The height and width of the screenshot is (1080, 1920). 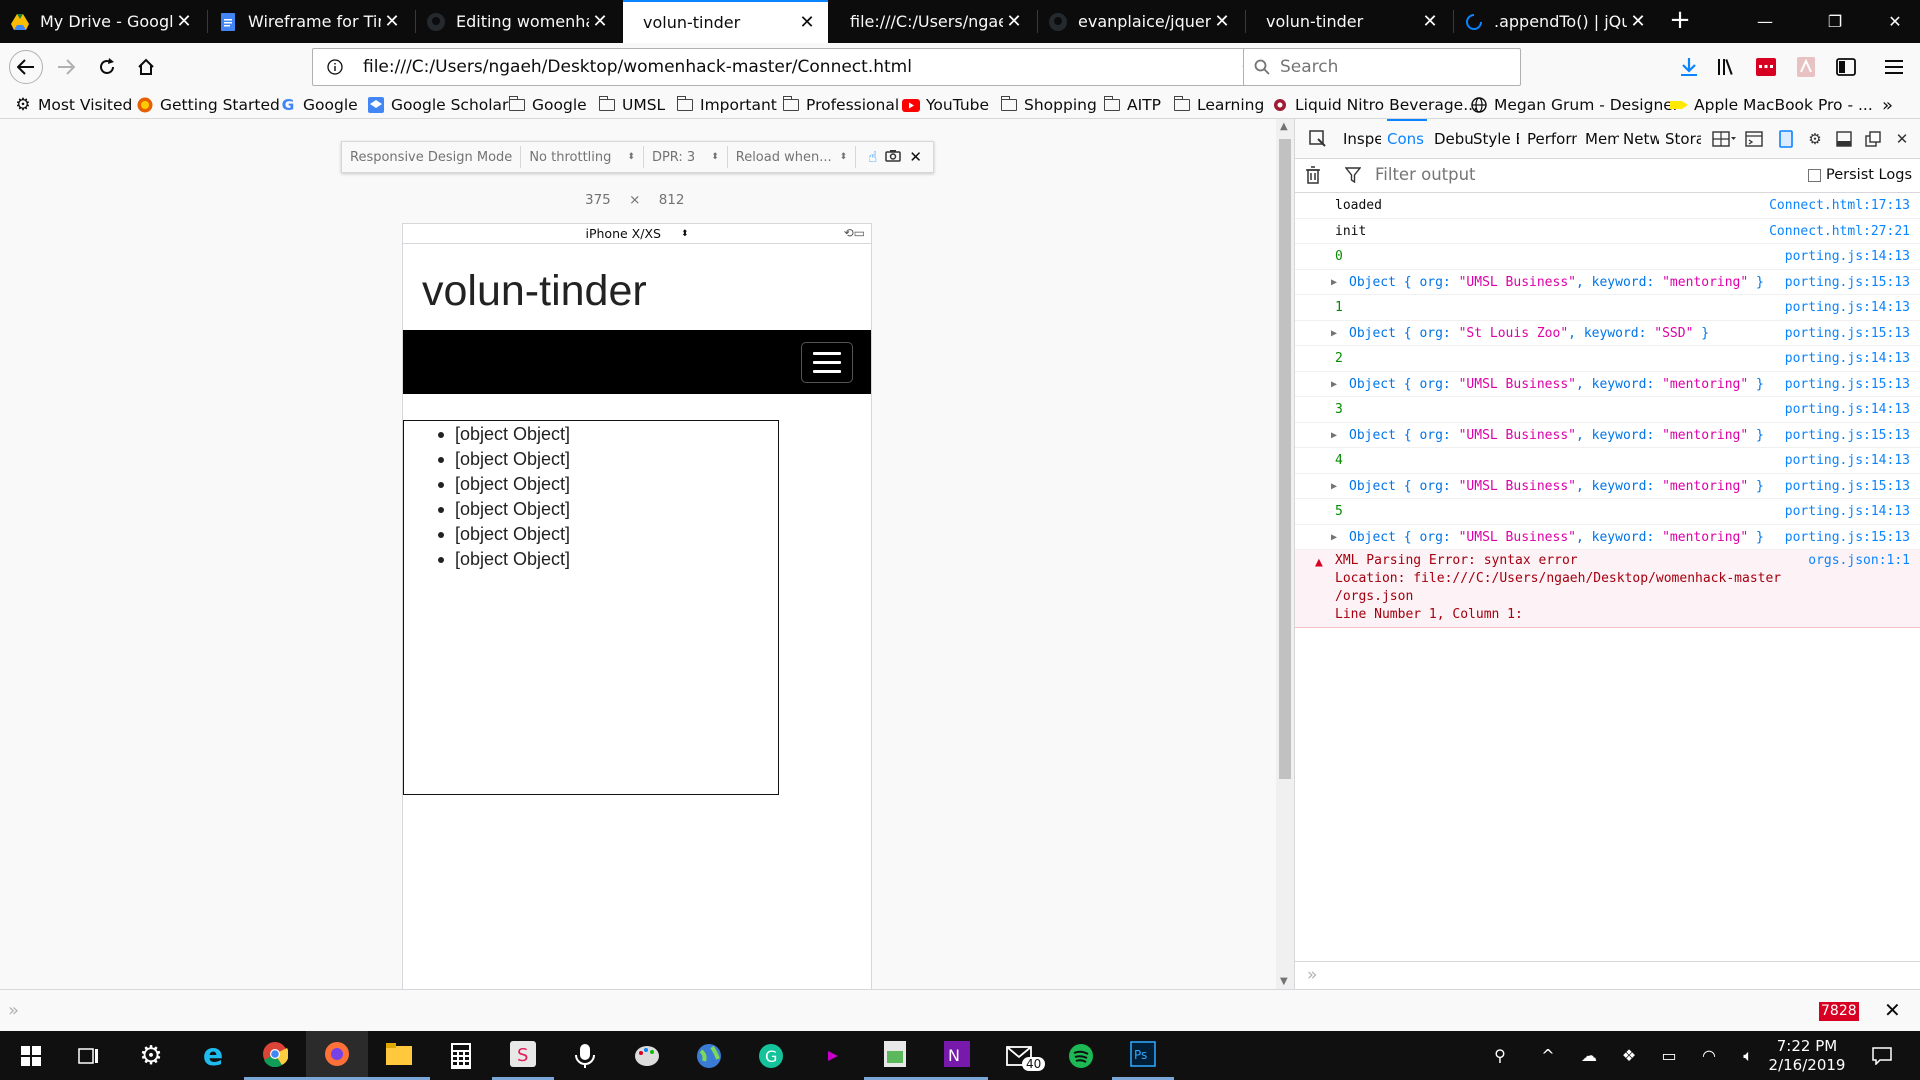 What do you see at coordinates (1873, 139) in the screenshot?
I see `separate-window-icon` at bounding box center [1873, 139].